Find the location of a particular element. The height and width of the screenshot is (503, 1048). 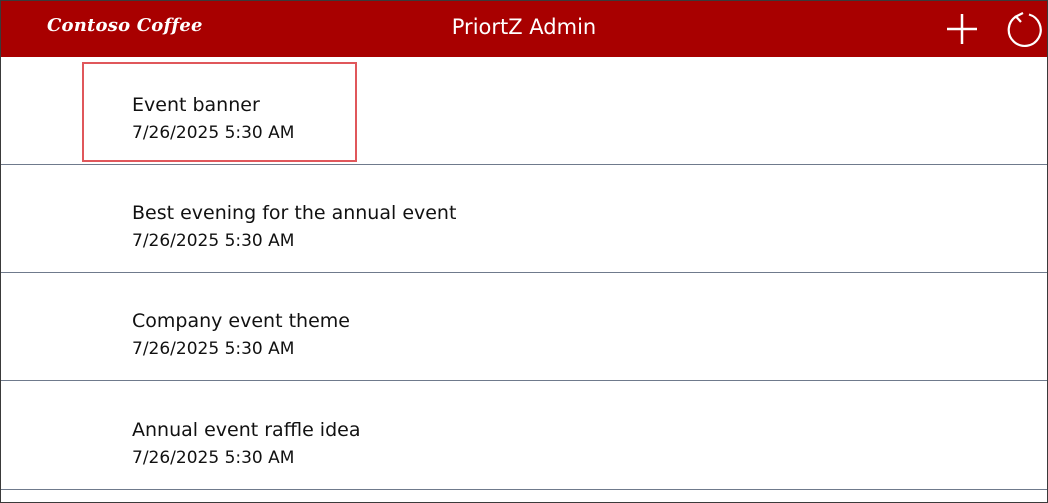

item-title: Annual event raffle idea is located at coordinates (246, 430).